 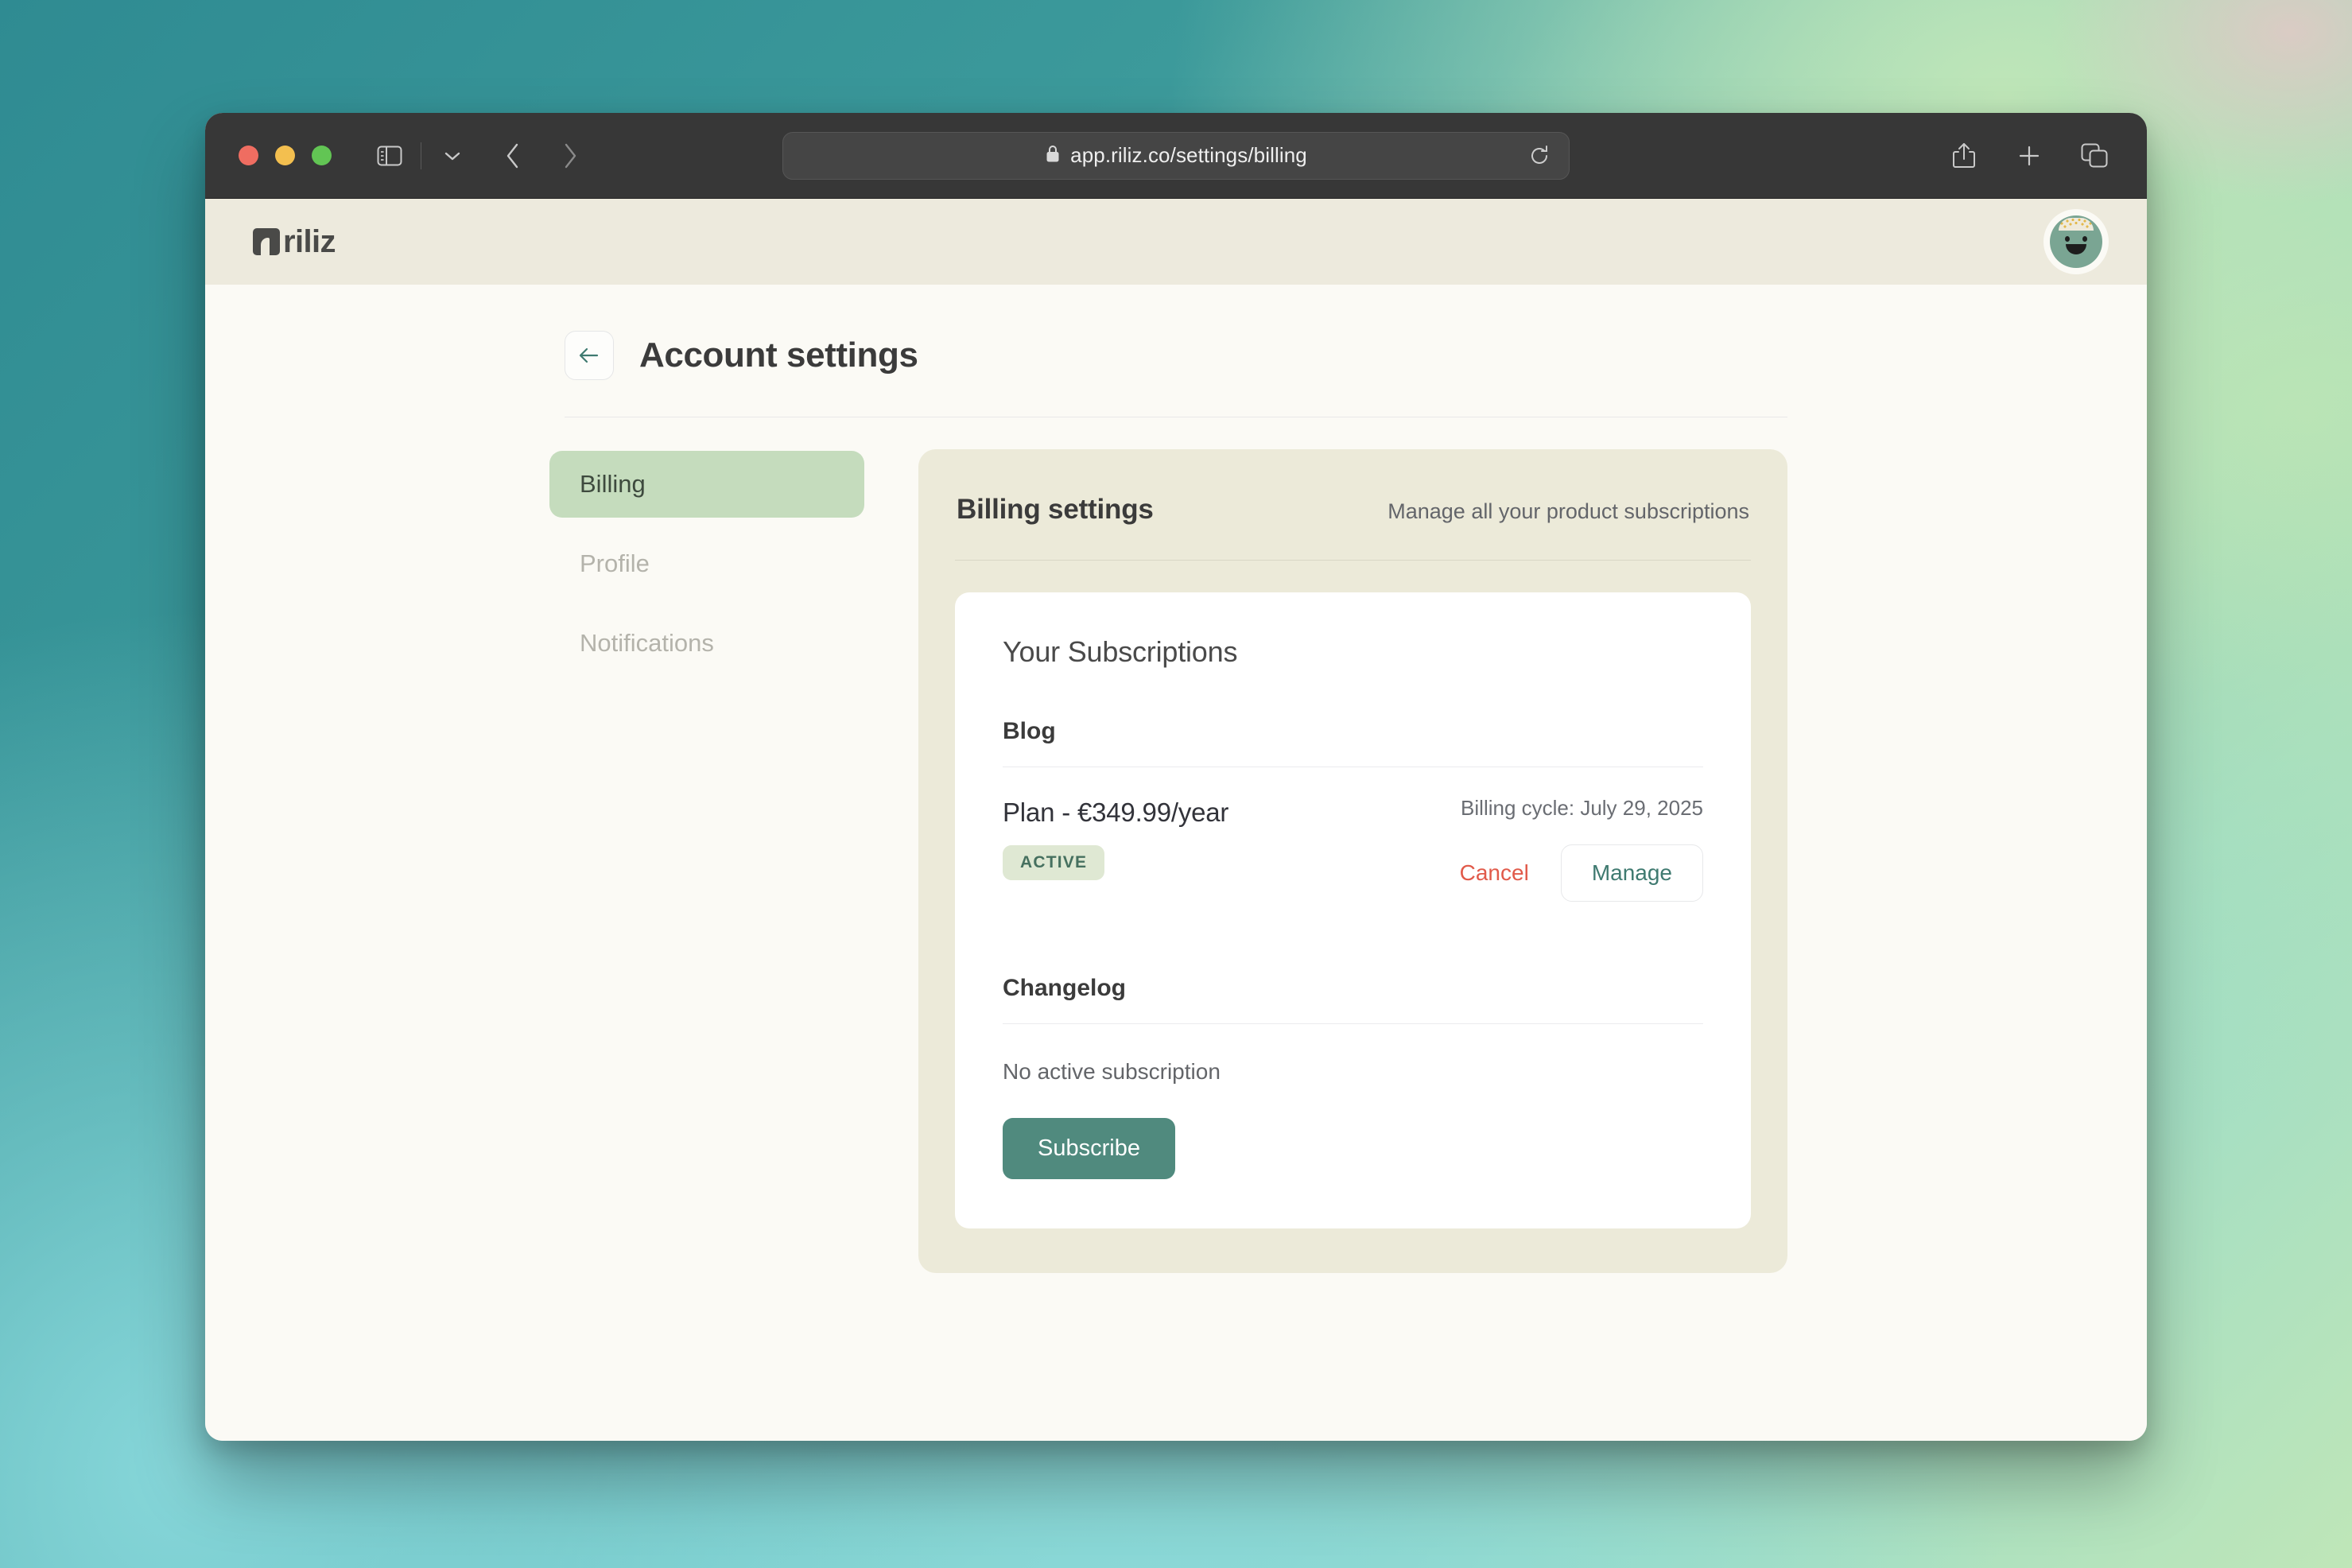 What do you see at coordinates (647, 643) in the screenshot?
I see `sidebar-item-label: Notifications` at bounding box center [647, 643].